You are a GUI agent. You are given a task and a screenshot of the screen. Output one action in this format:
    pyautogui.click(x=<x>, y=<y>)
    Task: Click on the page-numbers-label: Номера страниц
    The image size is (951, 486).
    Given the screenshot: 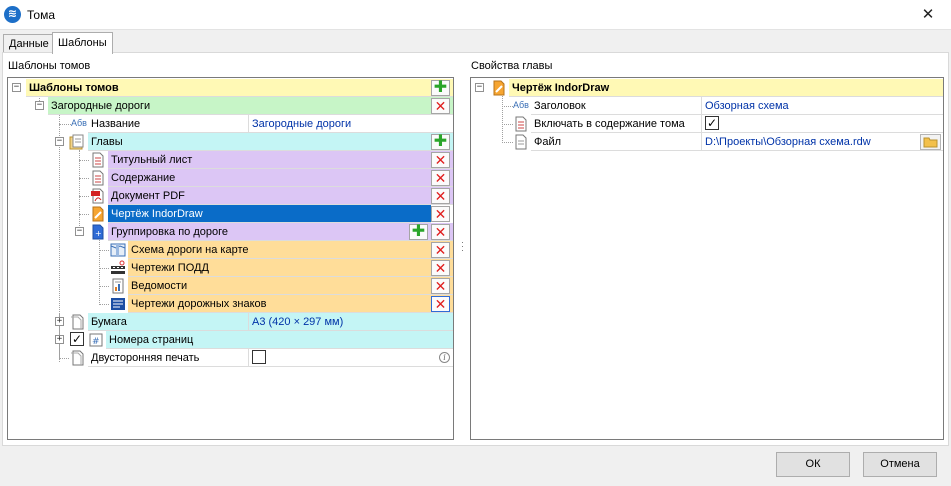 What is the action you would take?
    pyautogui.click(x=279, y=340)
    